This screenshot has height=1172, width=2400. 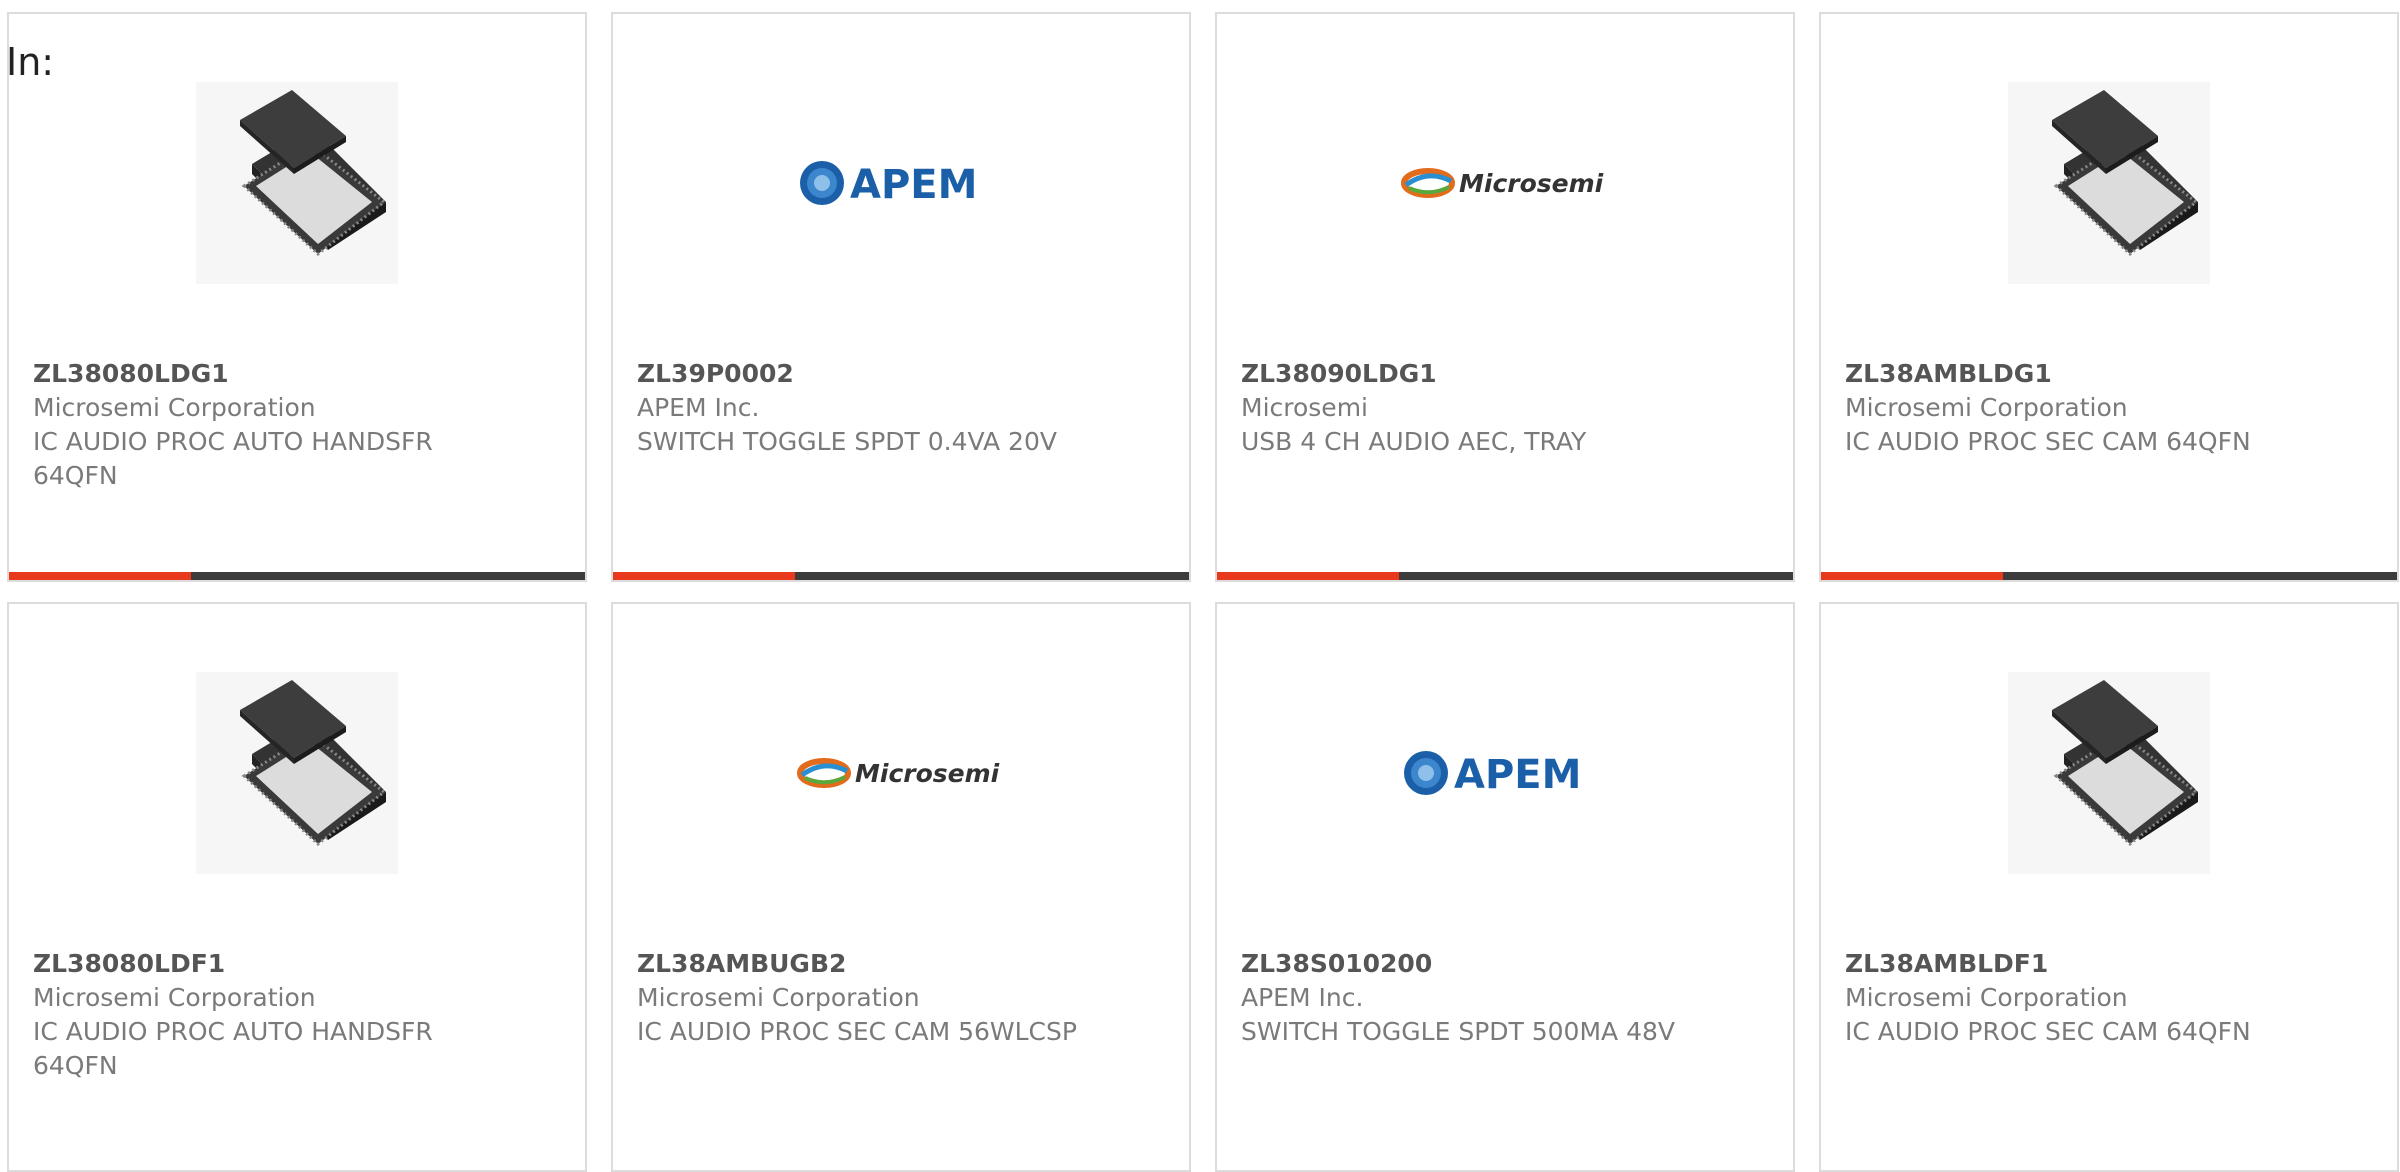 What do you see at coordinates (2109, 374) in the screenshot?
I see `part-number-link: ZL38AMBLDG1` at bounding box center [2109, 374].